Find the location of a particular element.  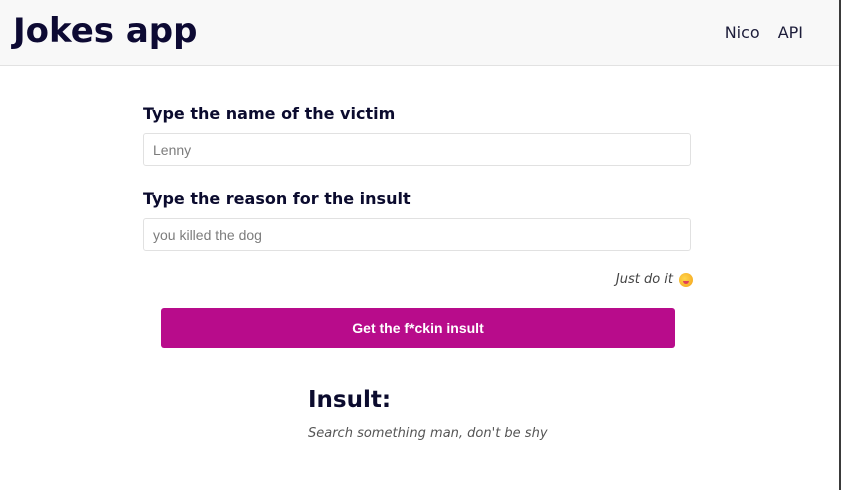

victim-label: Type the name of the victim is located at coordinates (269, 113).